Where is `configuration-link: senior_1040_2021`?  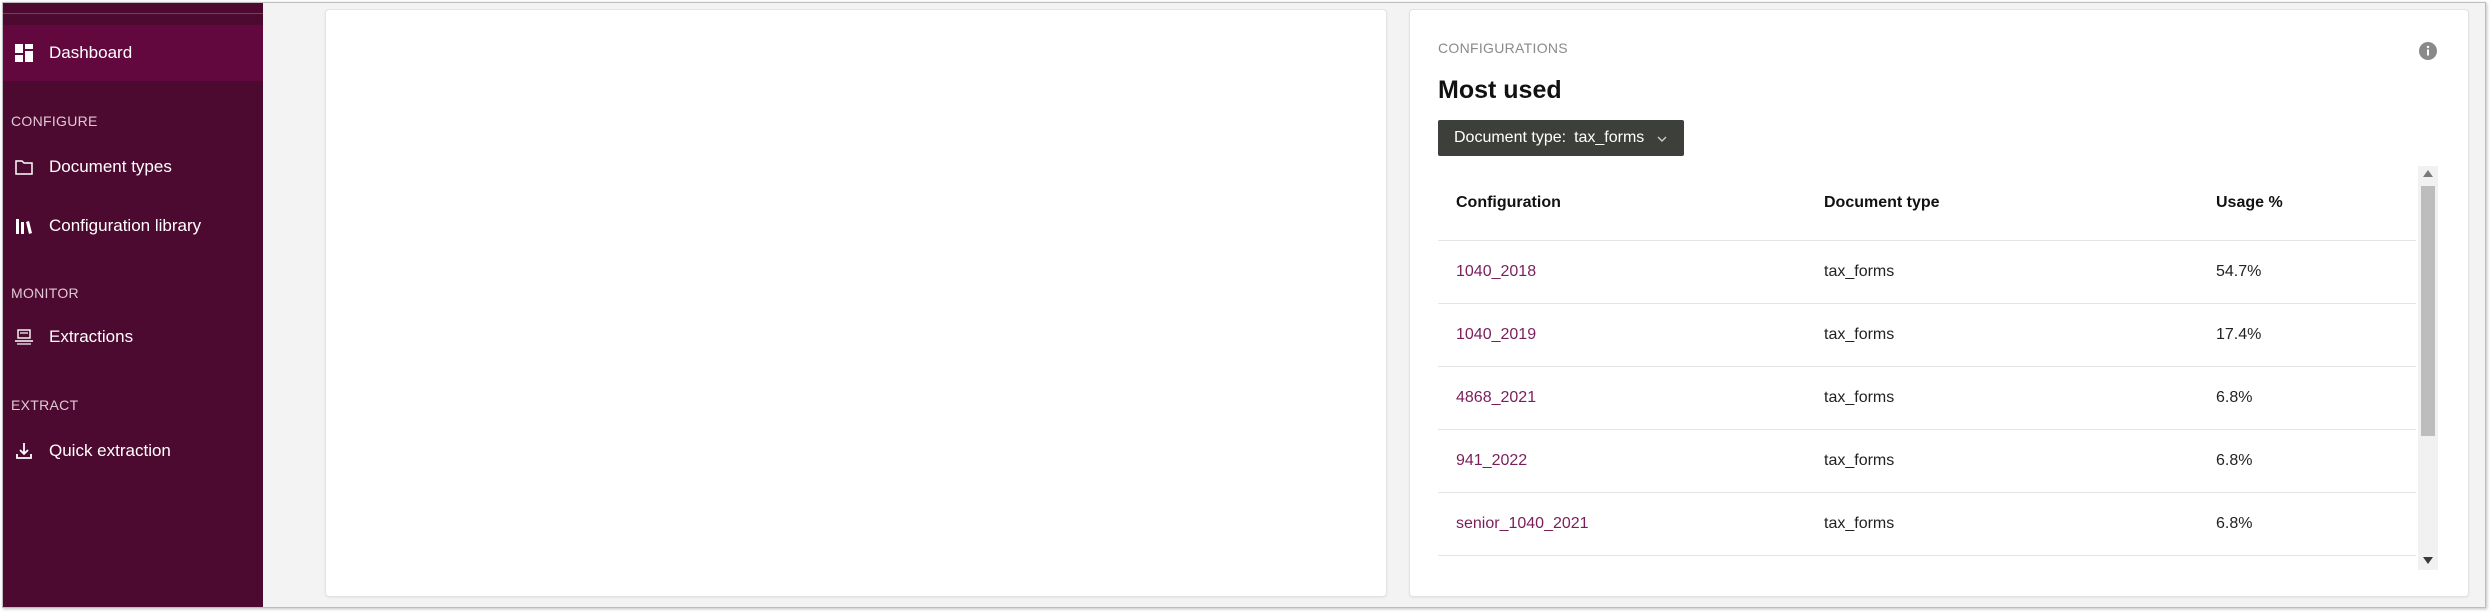 configuration-link: senior_1040_2021 is located at coordinates (1622, 524).